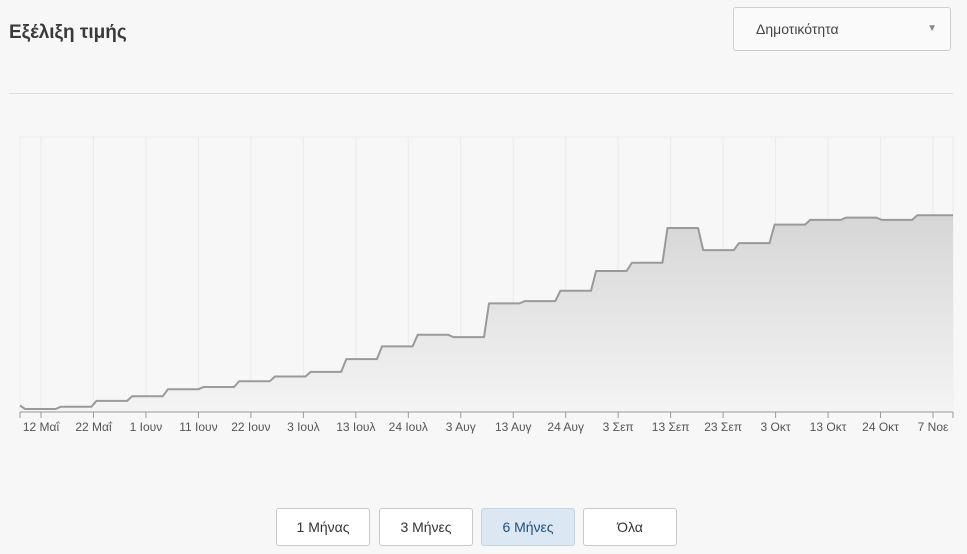 The height and width of the screenshot is (554, 967). Describe the element at coordinates (355, 427) in the screenshot. I see `x-tick-label: 13 Ιουλ` at that location.